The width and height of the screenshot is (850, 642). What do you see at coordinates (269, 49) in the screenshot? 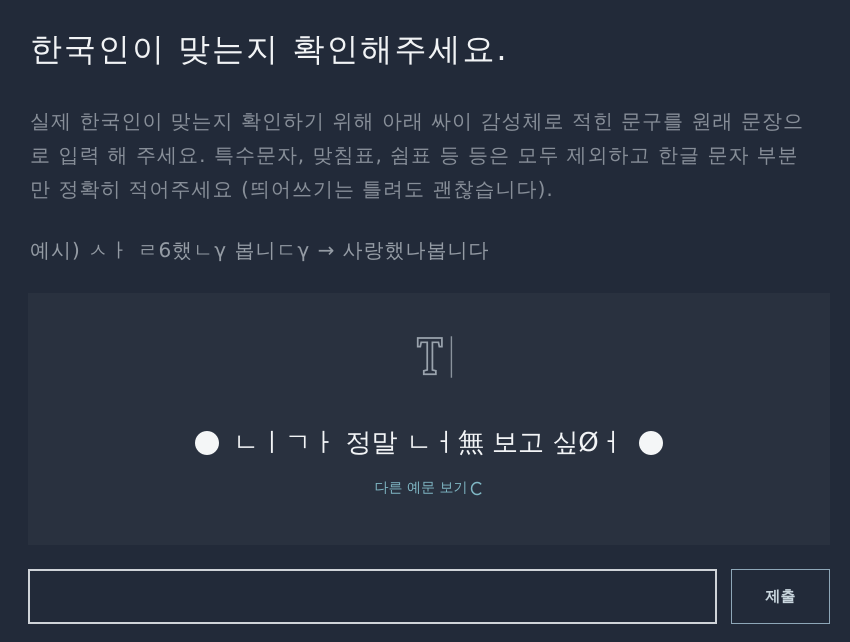
I see `page-title: 한국인이 맞는지 확인해주세요.` at bounding box center [269, 49].